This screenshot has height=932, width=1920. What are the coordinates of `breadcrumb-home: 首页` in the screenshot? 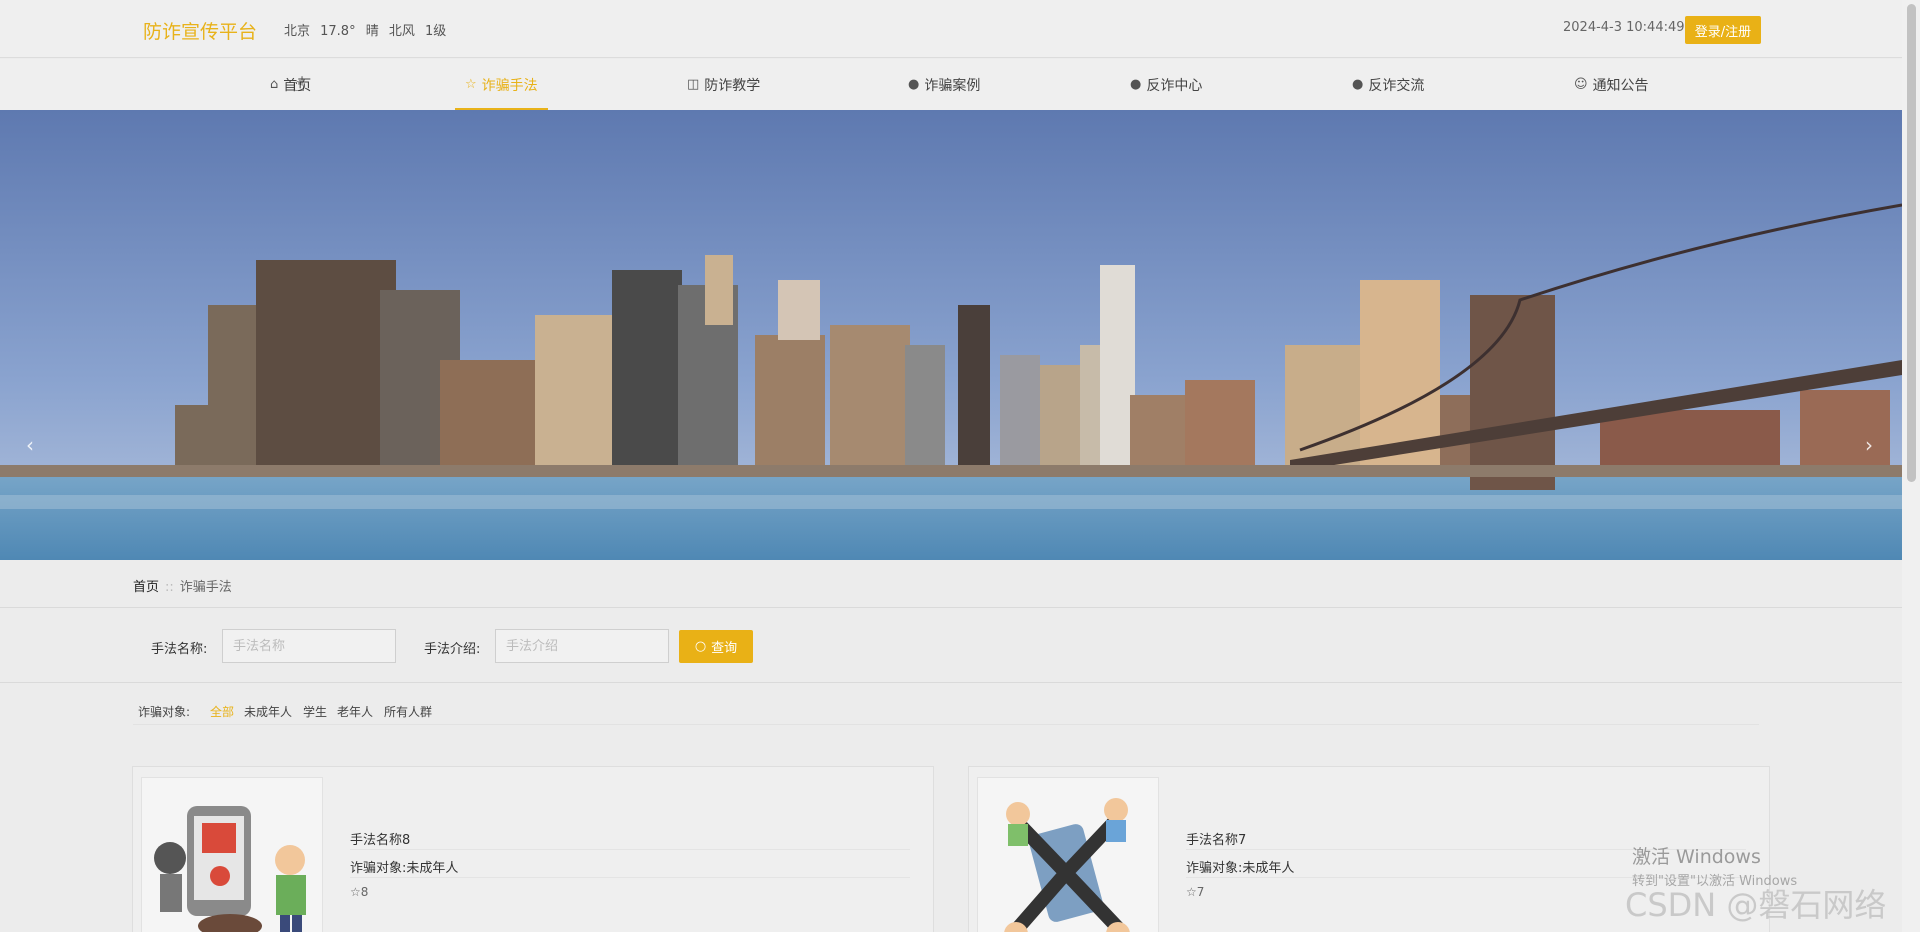 It's located at (146, 587).